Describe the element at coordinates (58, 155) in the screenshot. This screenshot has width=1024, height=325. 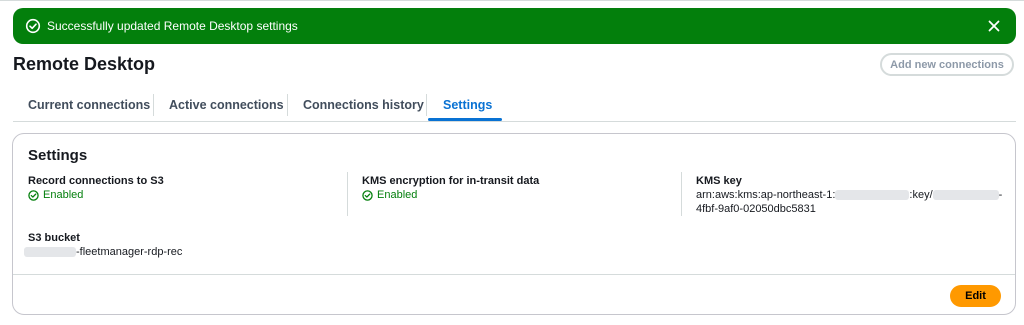
I see `settings-title: Settings` at that location.